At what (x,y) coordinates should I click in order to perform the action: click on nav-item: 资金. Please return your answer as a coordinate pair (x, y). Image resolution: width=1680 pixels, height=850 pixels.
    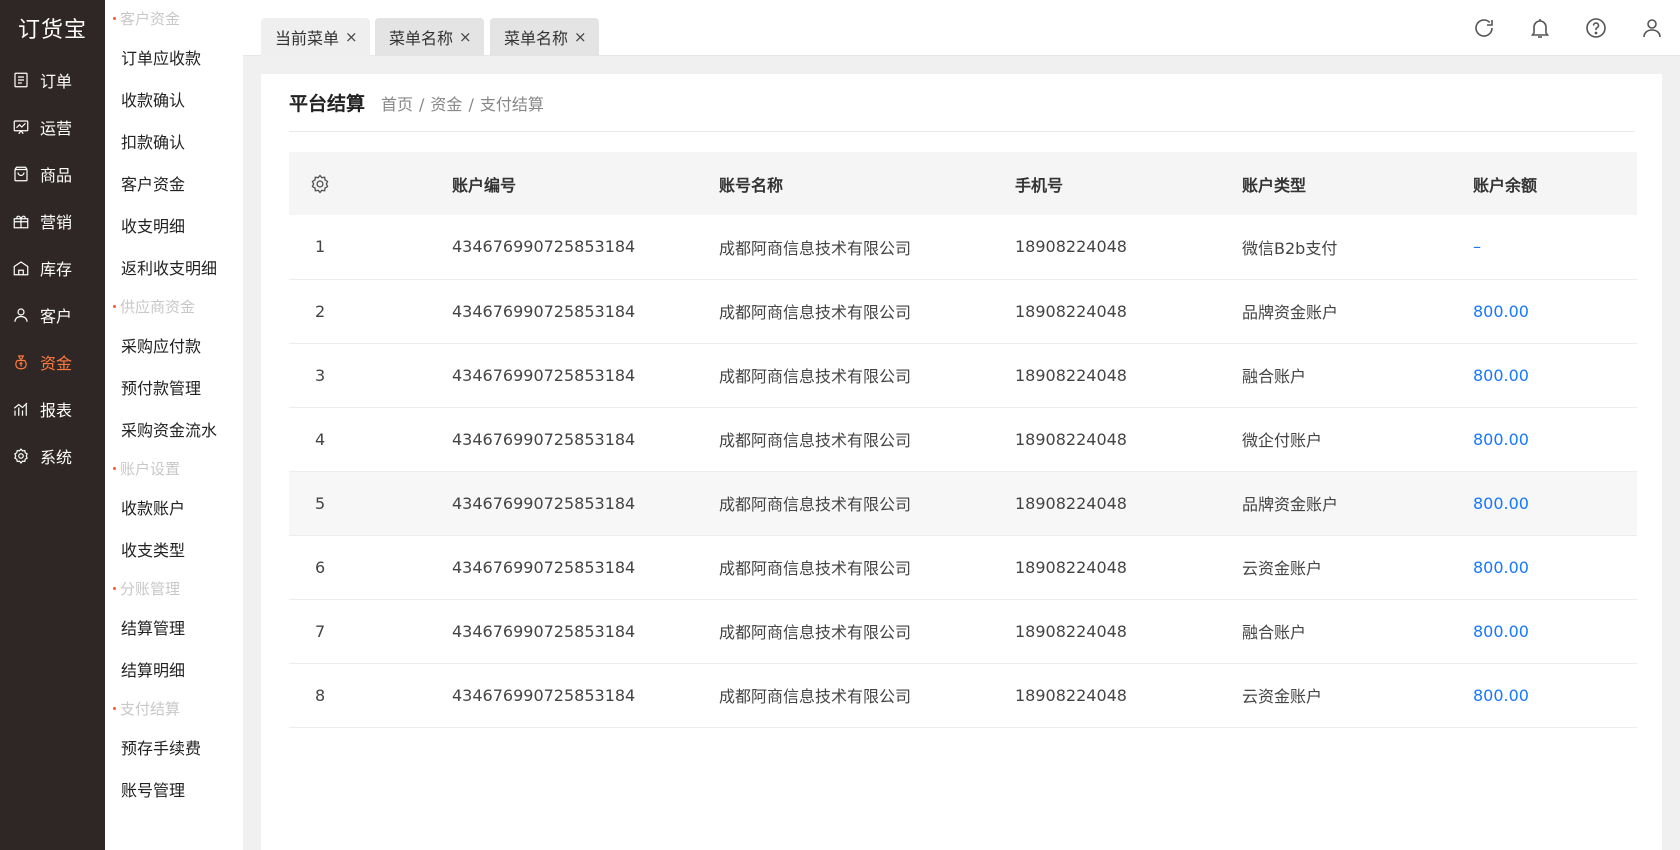
    Looking at the image, I should click on (52, 361).